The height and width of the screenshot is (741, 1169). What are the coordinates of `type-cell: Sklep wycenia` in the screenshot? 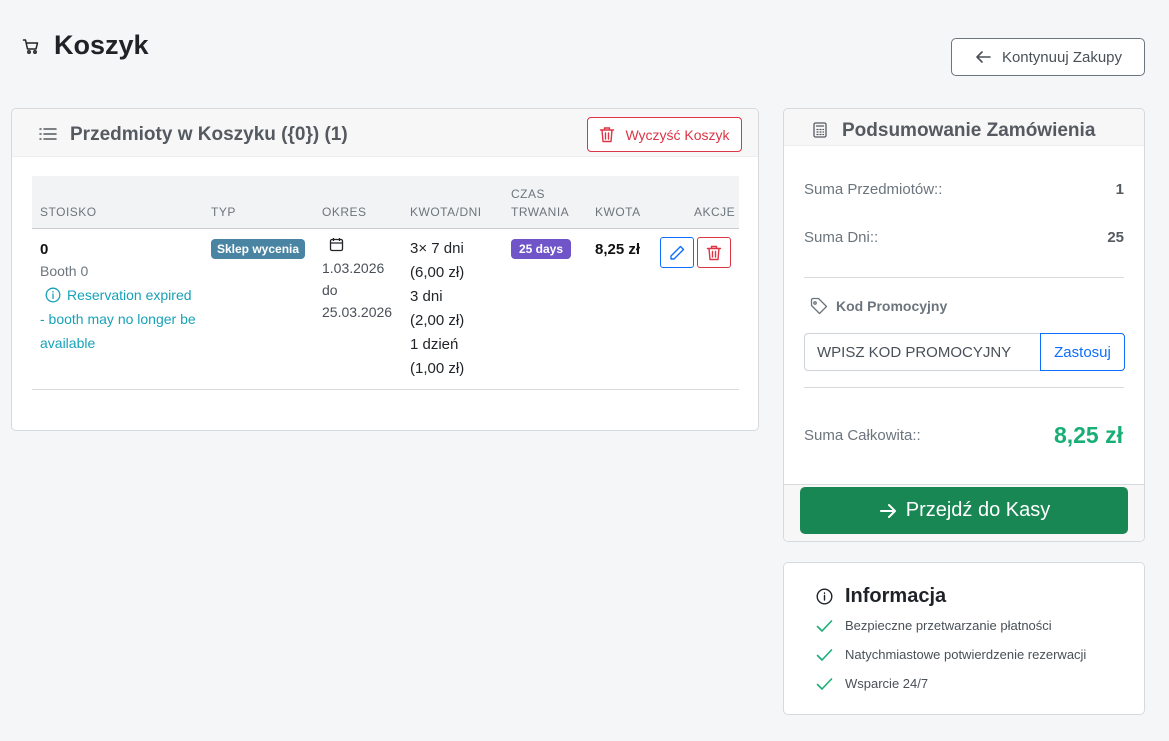 It's located at (258, 249).